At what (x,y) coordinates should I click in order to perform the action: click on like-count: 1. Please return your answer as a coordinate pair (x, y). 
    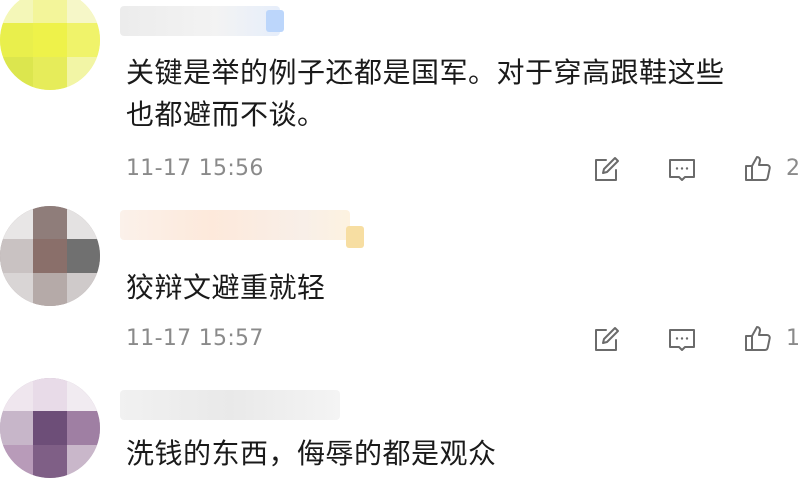
    Looking at the image, I should click on (793, 338).